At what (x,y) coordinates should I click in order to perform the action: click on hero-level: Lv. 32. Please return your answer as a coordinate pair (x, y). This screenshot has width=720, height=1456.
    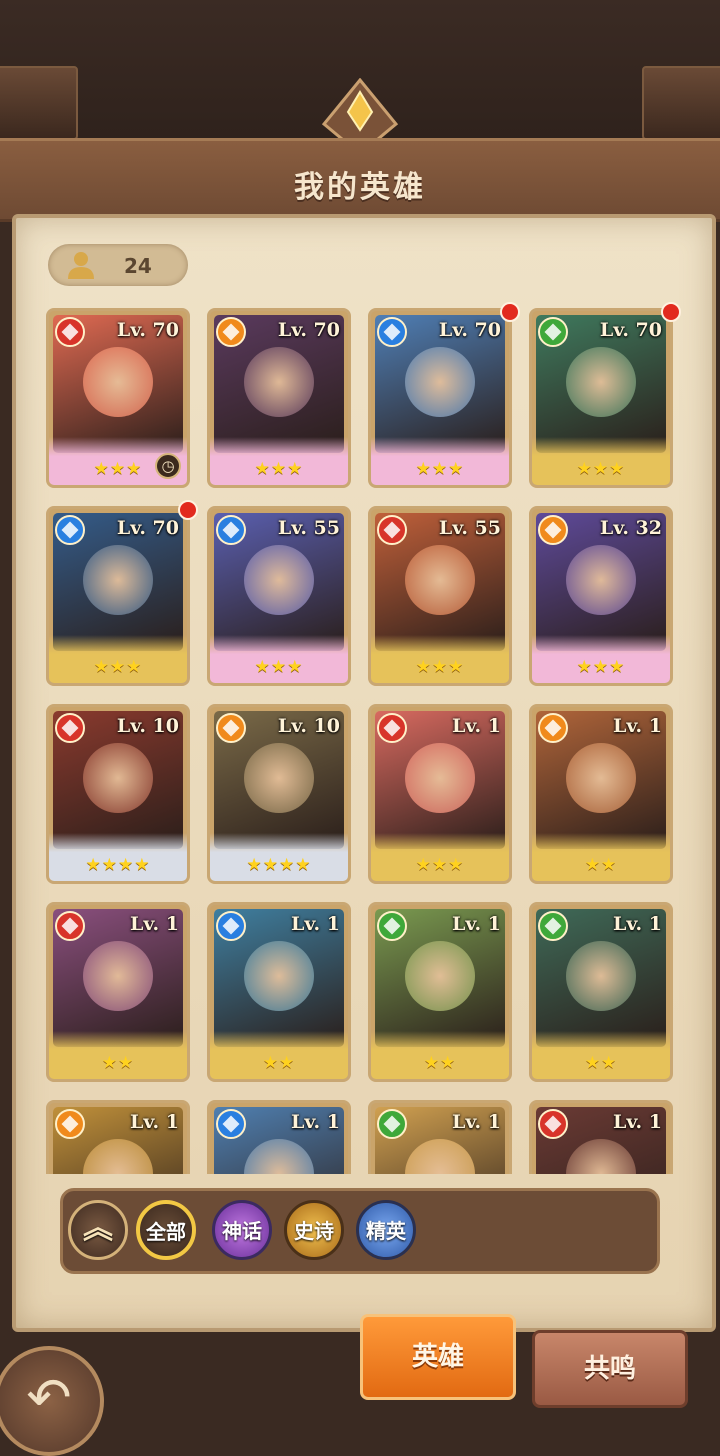
    Looking at the image, I should click on (630, 528).